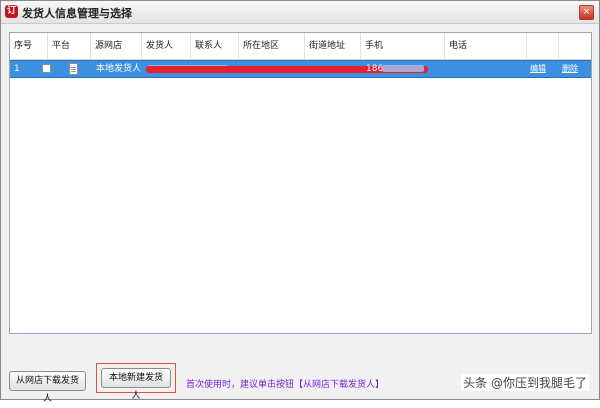 This screenshot has height=408, width=600. What do you see at coordinates (403, 46) in the screenshot?
I see `column-header-mobile: 手机` at bounding box center [403, 46].